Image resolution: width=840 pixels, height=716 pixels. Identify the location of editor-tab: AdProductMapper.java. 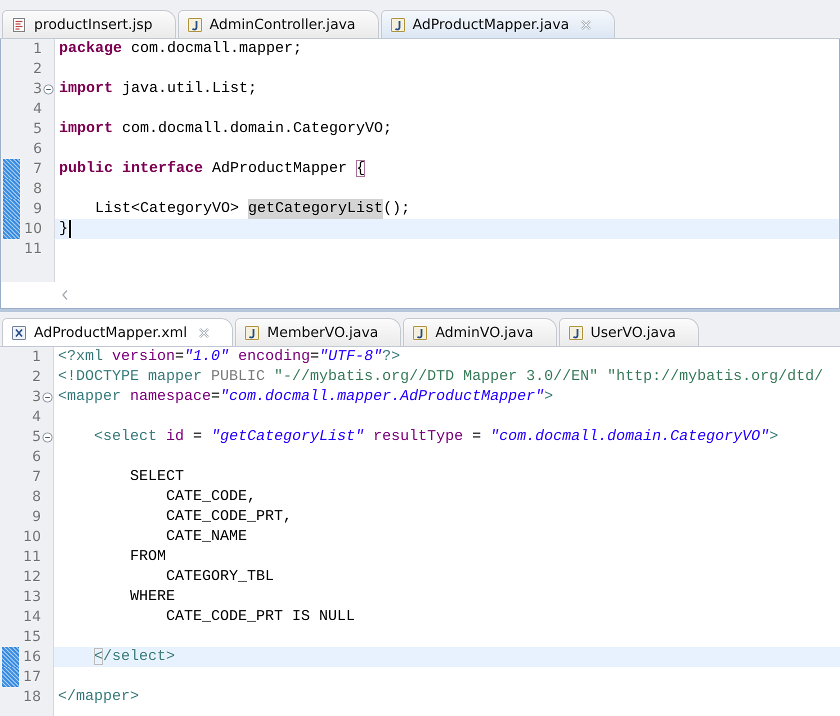
(498, 24).